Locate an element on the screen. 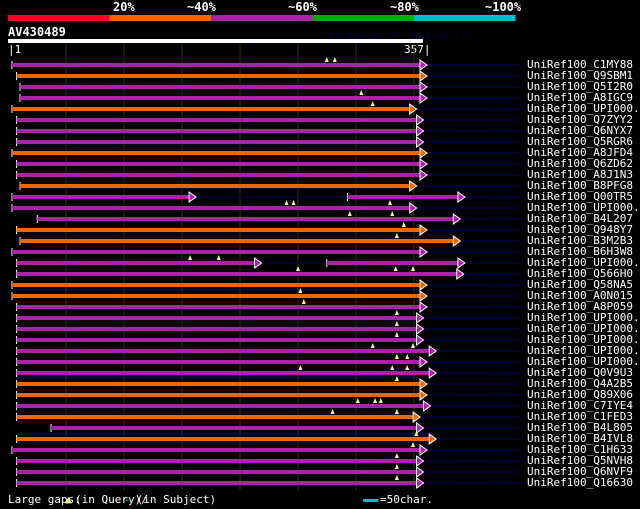 This screenshot has width=640, height=509. query-bar is located at coordinates (215, 41).